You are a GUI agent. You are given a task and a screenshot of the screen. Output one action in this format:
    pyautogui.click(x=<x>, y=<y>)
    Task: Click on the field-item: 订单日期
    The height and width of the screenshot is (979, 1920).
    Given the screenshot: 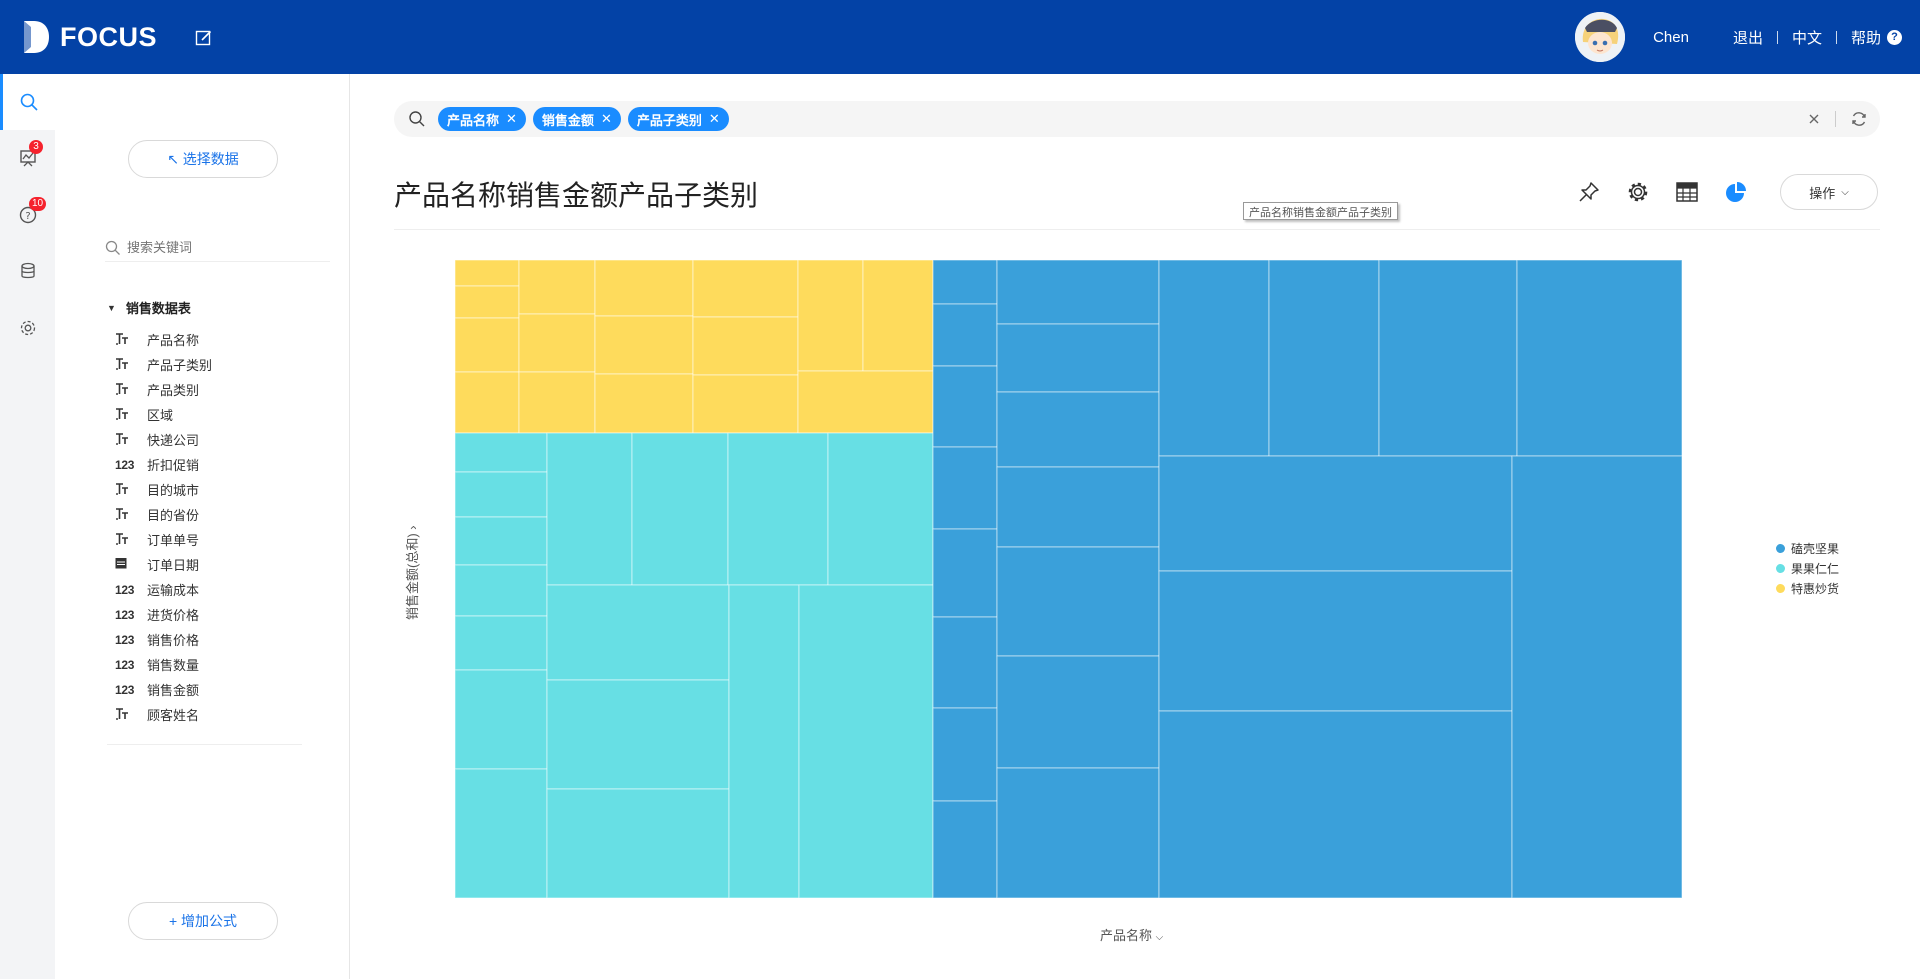 What is the action you would take?
    pyautogui.click(x=230, y=564)
    